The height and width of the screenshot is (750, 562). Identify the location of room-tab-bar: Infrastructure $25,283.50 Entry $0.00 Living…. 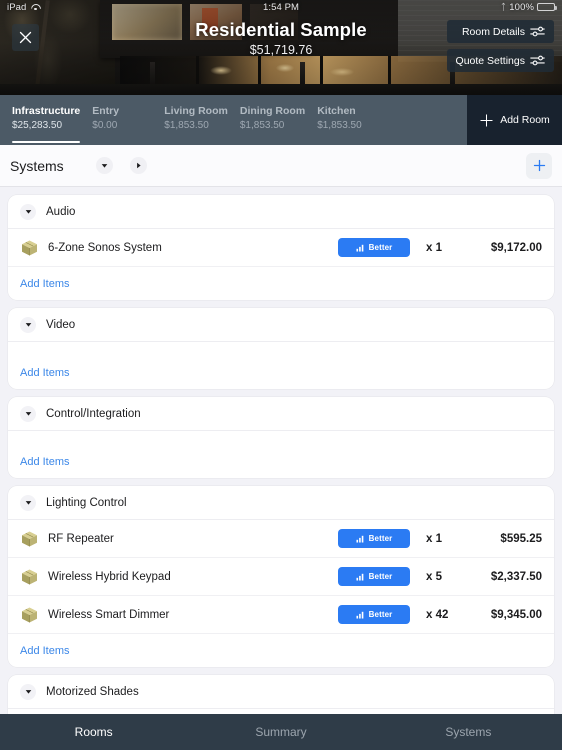
(281, 120).